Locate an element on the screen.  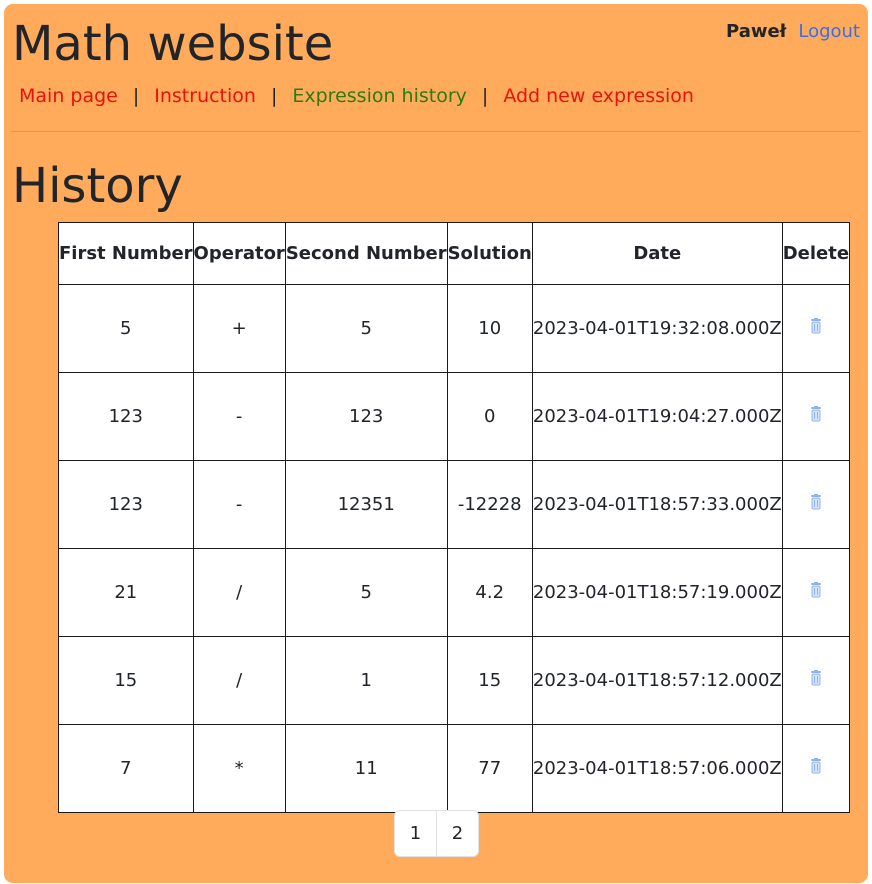
header-date: Date is located at coordinates (657, 253).